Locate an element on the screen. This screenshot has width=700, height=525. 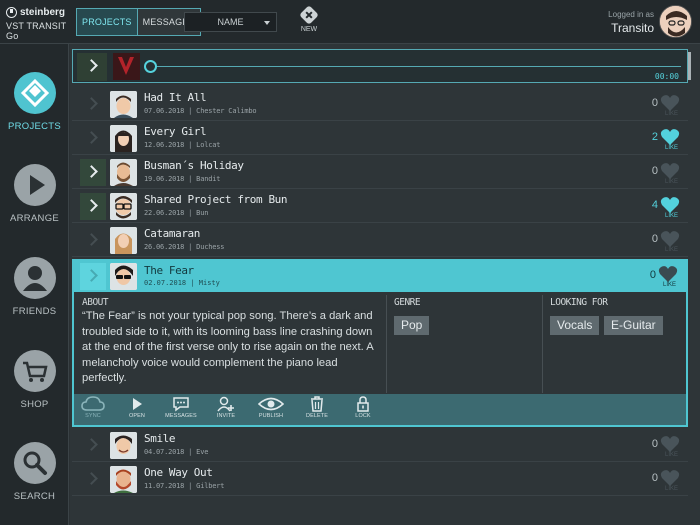
brand-name: steinberg is located at coordinates (43, 12).